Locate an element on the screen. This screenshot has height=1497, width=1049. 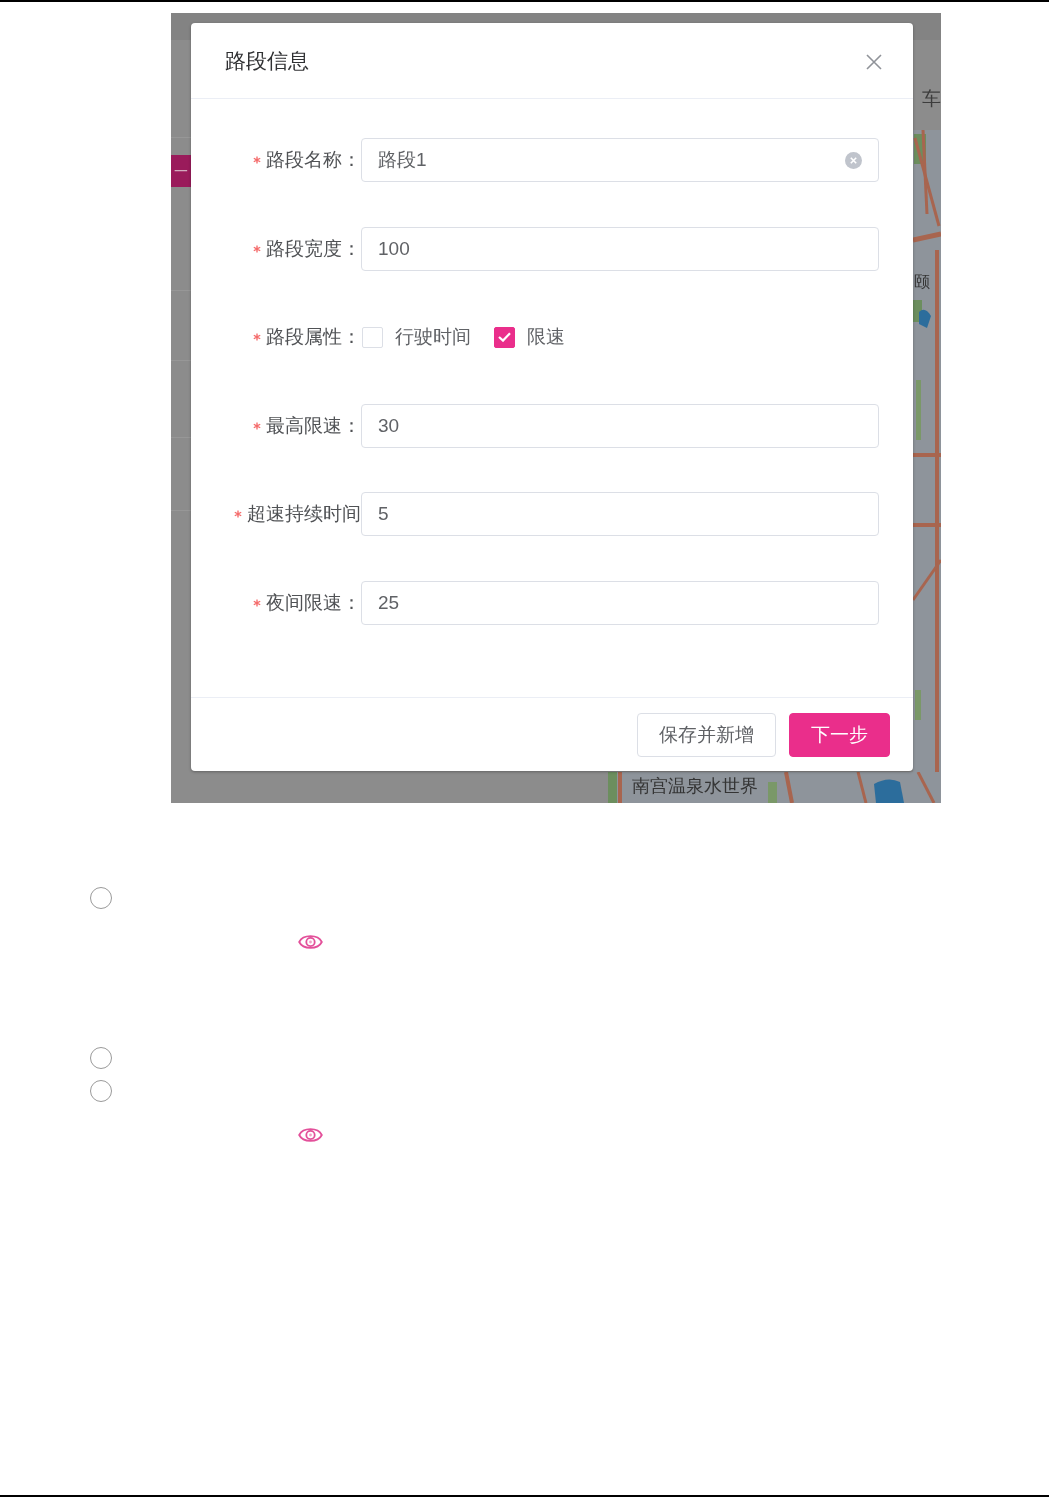
checkbox is located at coordinates (504, 337).